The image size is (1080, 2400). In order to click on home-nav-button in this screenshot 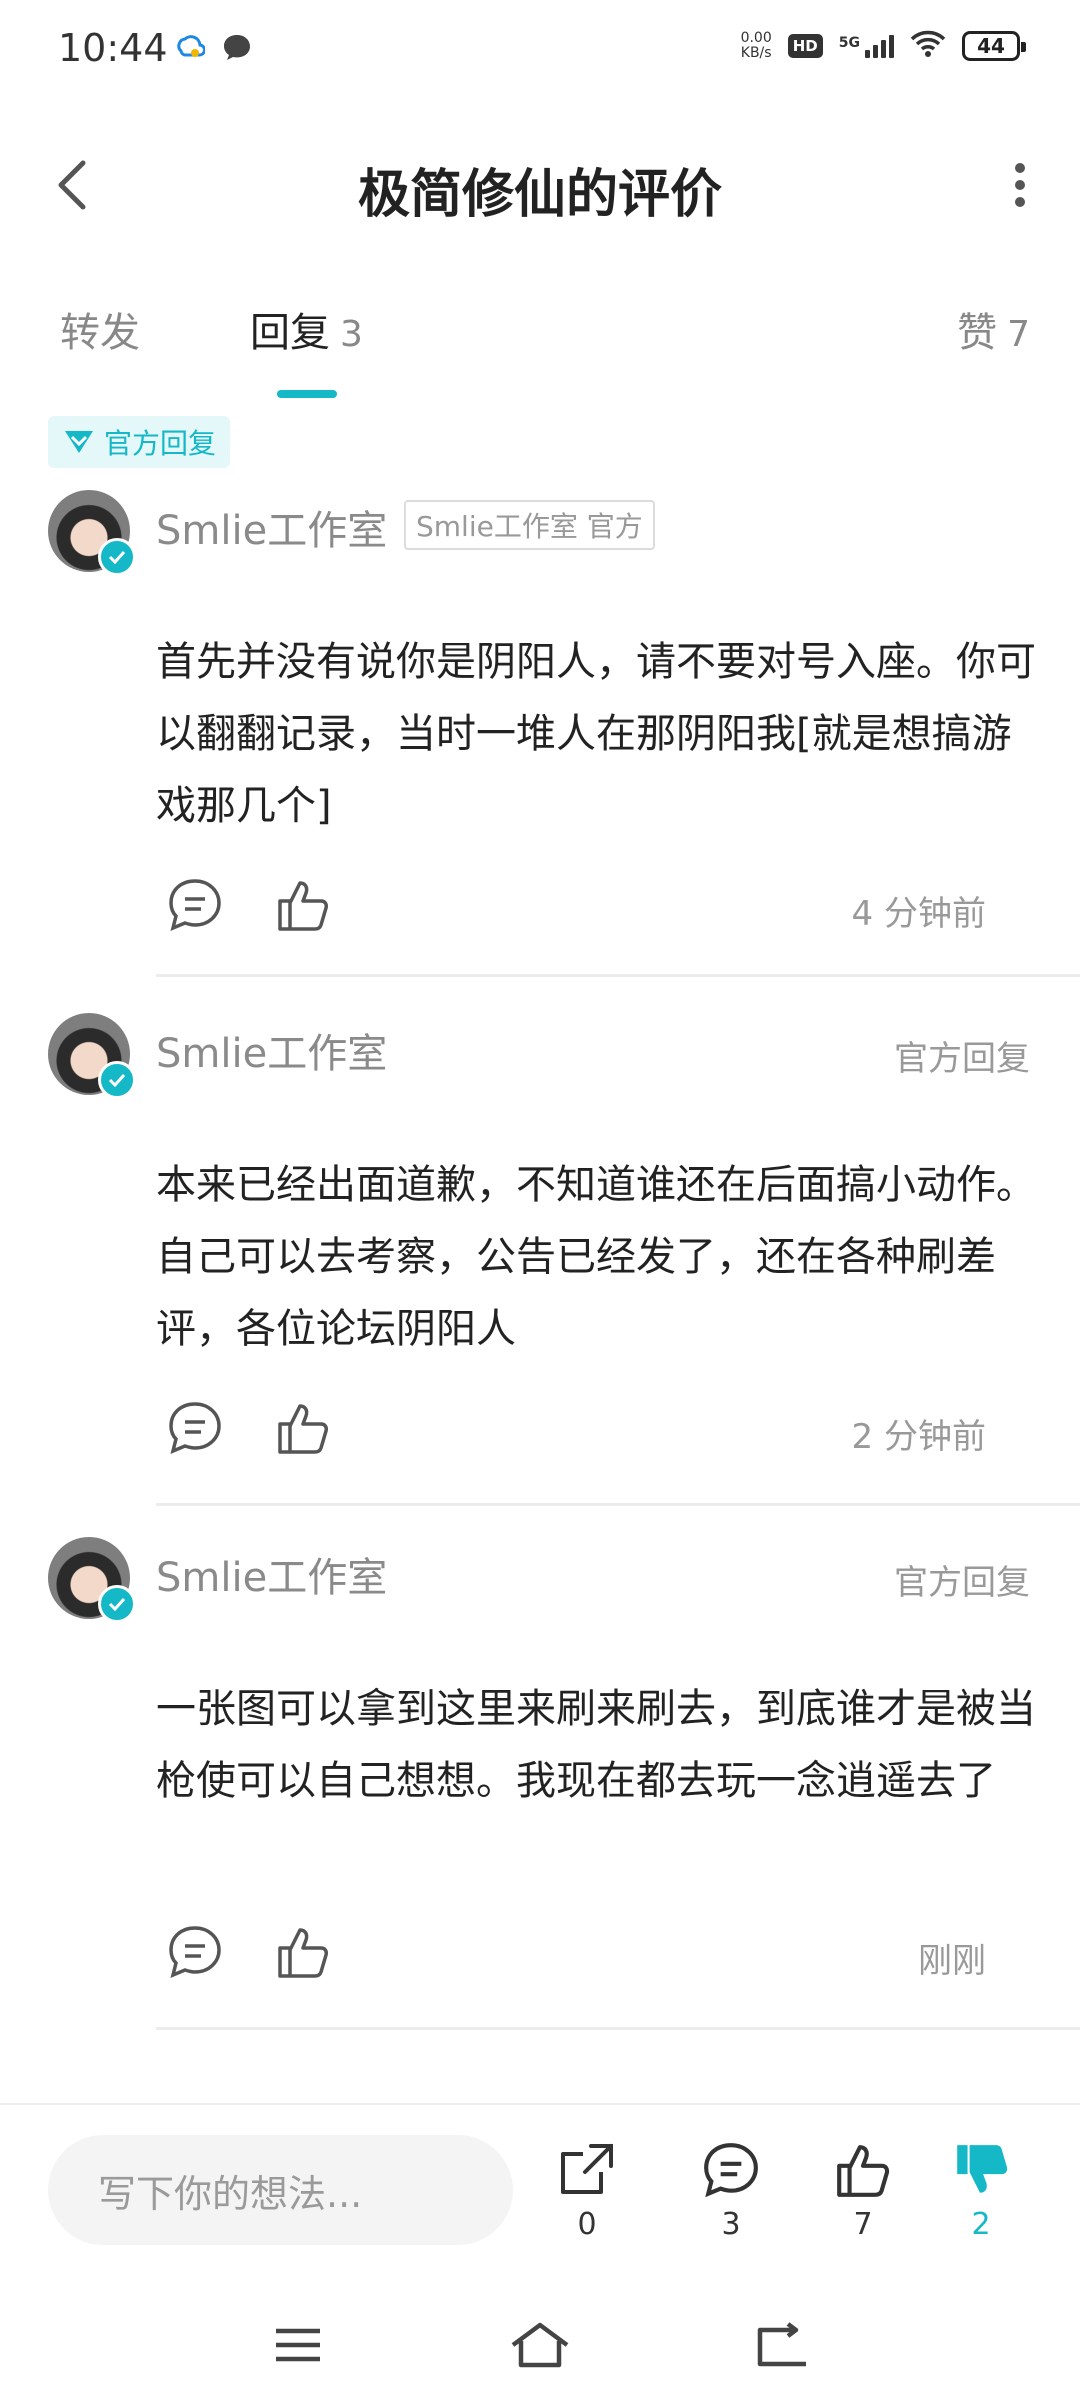, I will do `click(540, 2345)`.